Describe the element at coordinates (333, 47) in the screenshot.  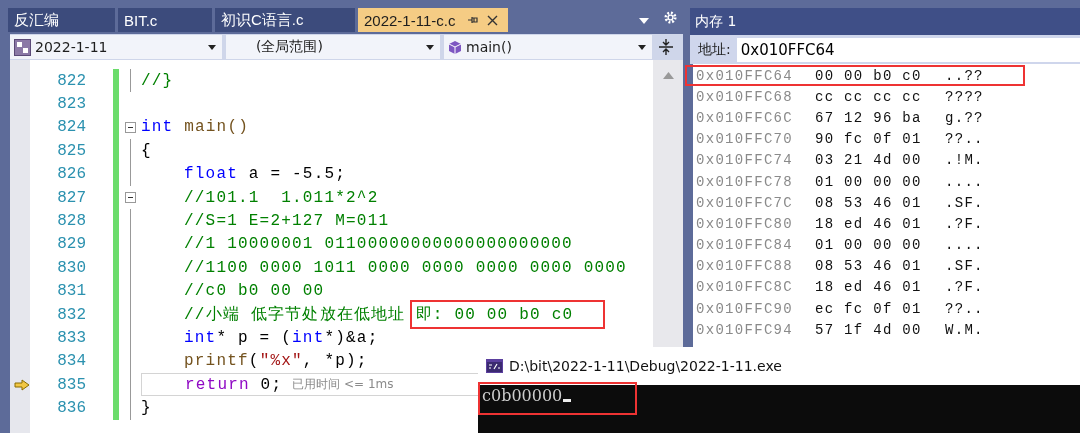
I see `scope-dropdown: (全局范围)` at that location.